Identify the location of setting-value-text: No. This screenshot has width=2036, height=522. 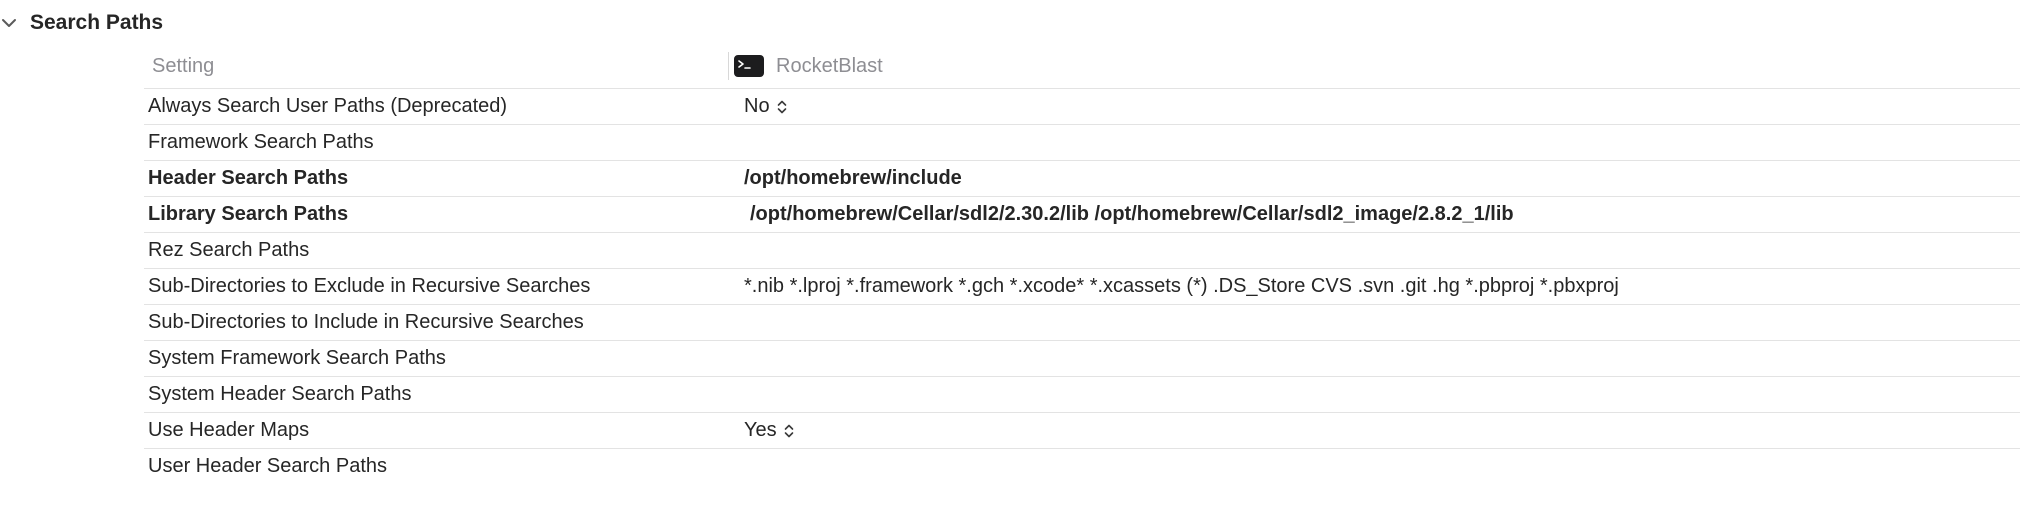
(757, 106).